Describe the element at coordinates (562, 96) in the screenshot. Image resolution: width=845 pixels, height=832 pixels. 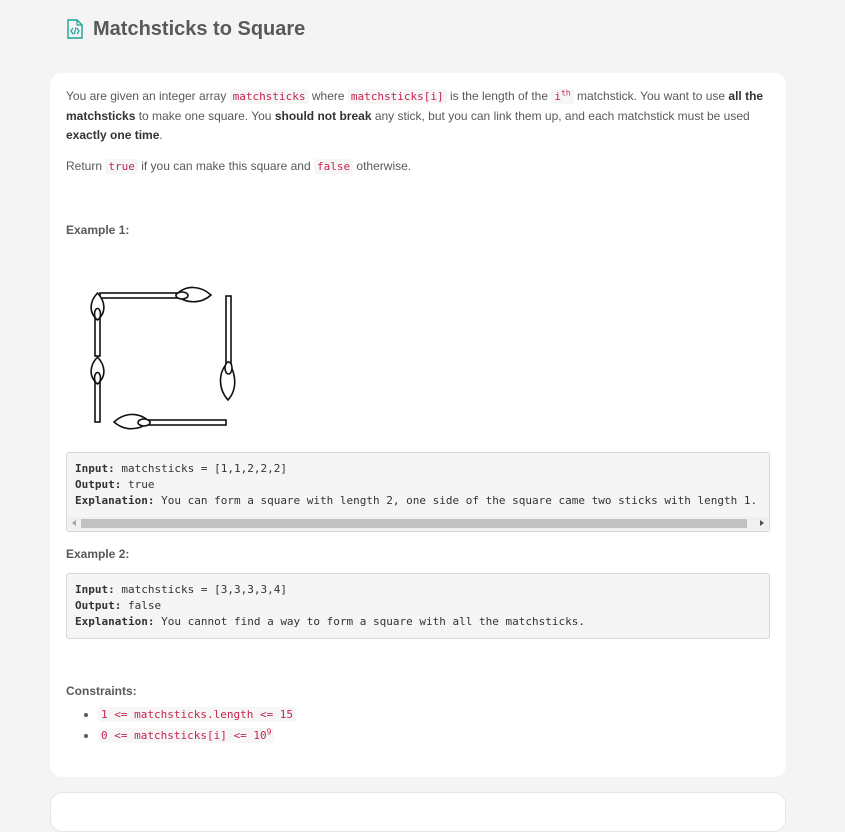
I see `inline-code: ith` at that location.